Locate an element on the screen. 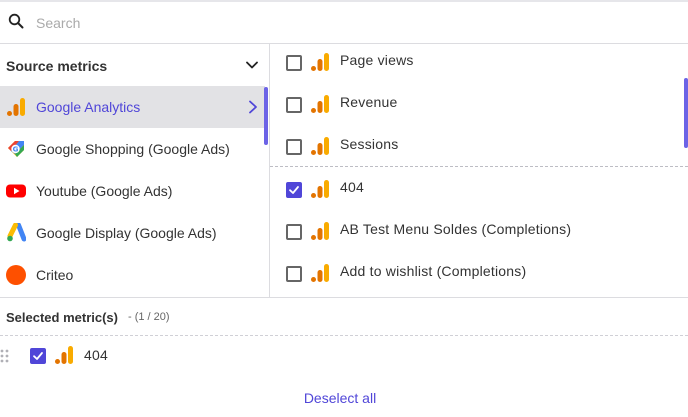  source-item-google-shopping: G Google Shopping (Google Ads) is located at coordinates (132, 149).